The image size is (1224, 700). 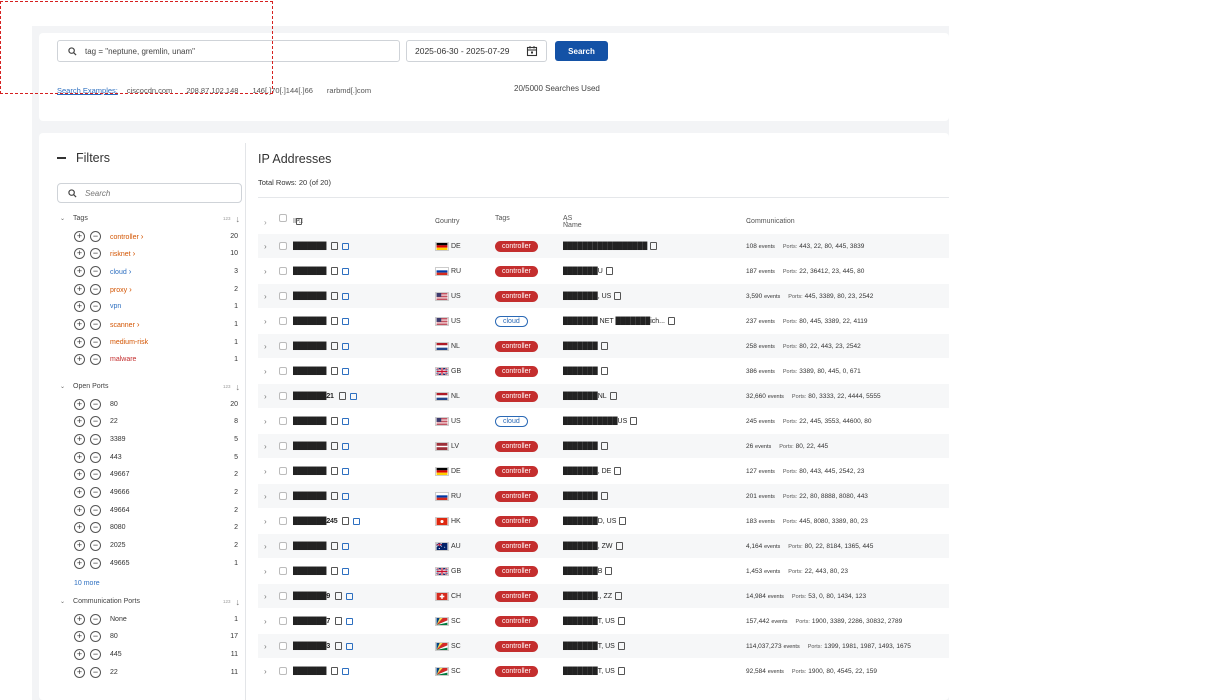 What do you see at coordinates (311, 596) in the screenshot?
I see `ip-address: ███████9` at bounding box center [311, 596].